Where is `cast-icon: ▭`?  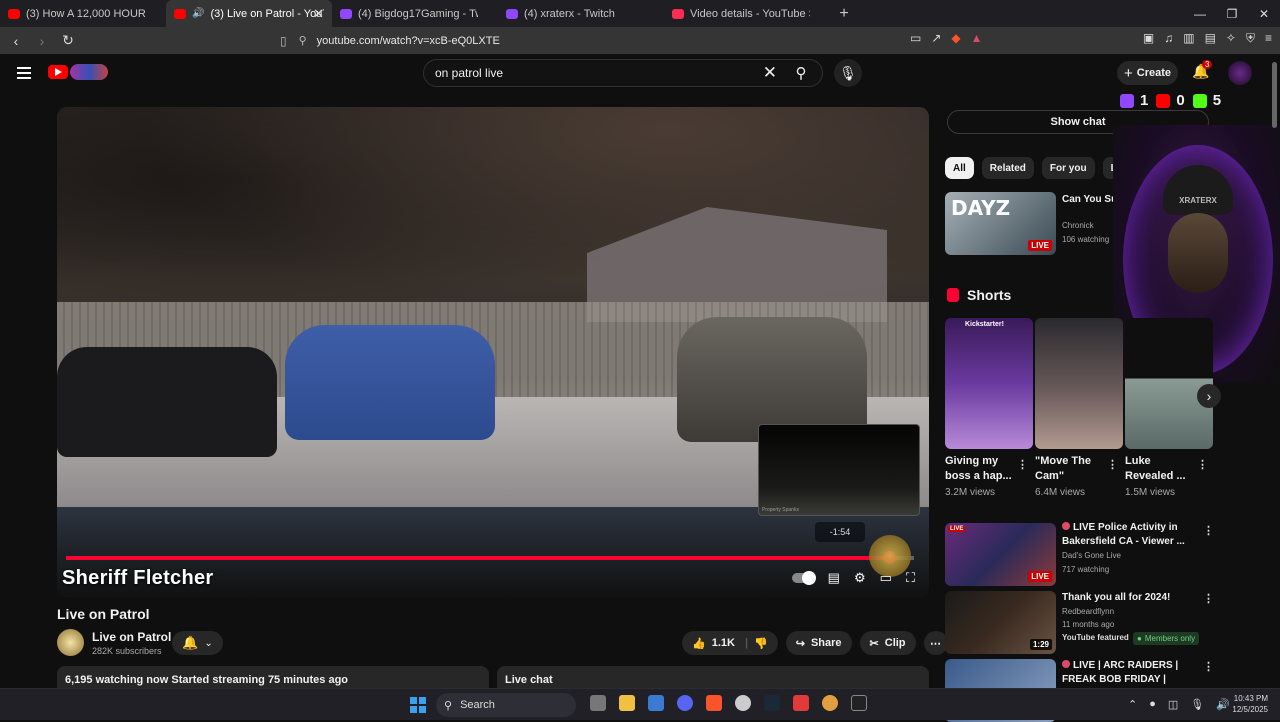 cast-icon: ▭ is located at coordinates (915, 38).